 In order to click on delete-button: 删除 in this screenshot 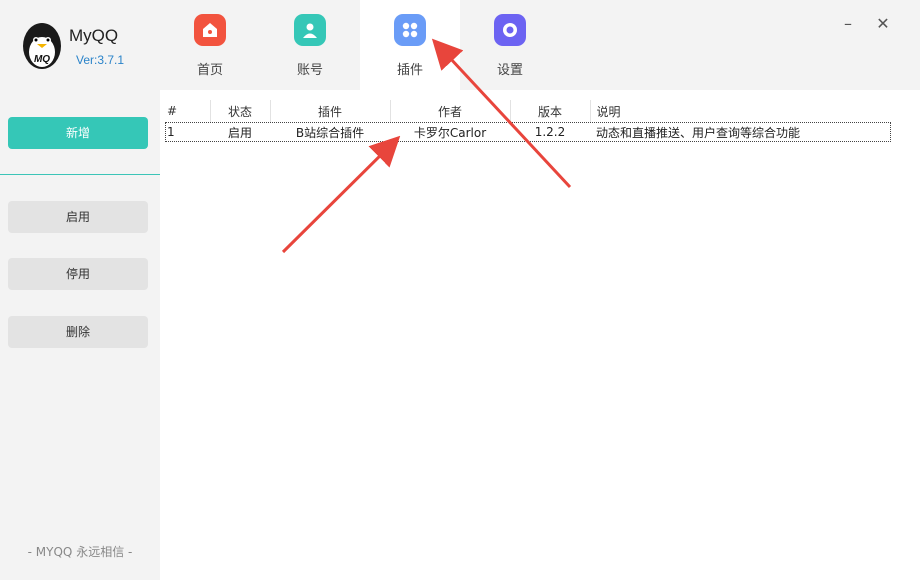, I will do `click(78, 332)`.